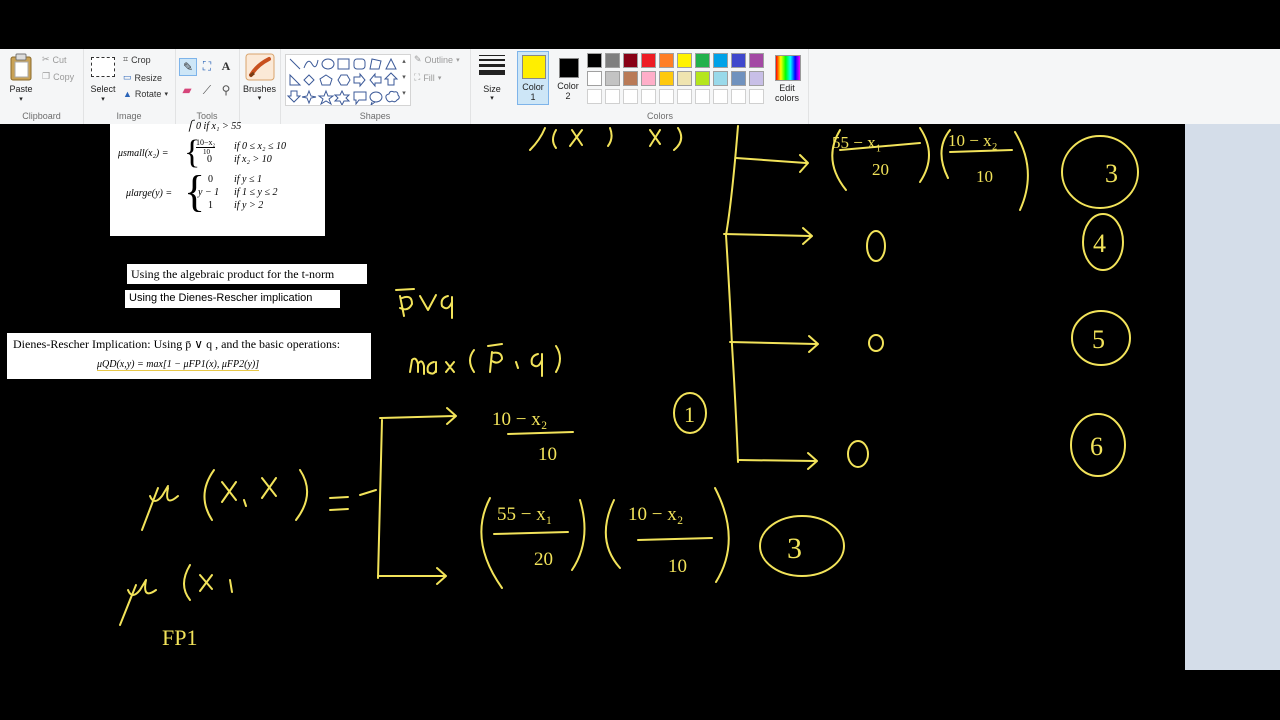 The width and height of the screenshot is (1280, 720). What do you see at coordinates (787, 80) in the screenshot?
I see `edit-colors-button: Edit colors` at bounding box center [787, 80].